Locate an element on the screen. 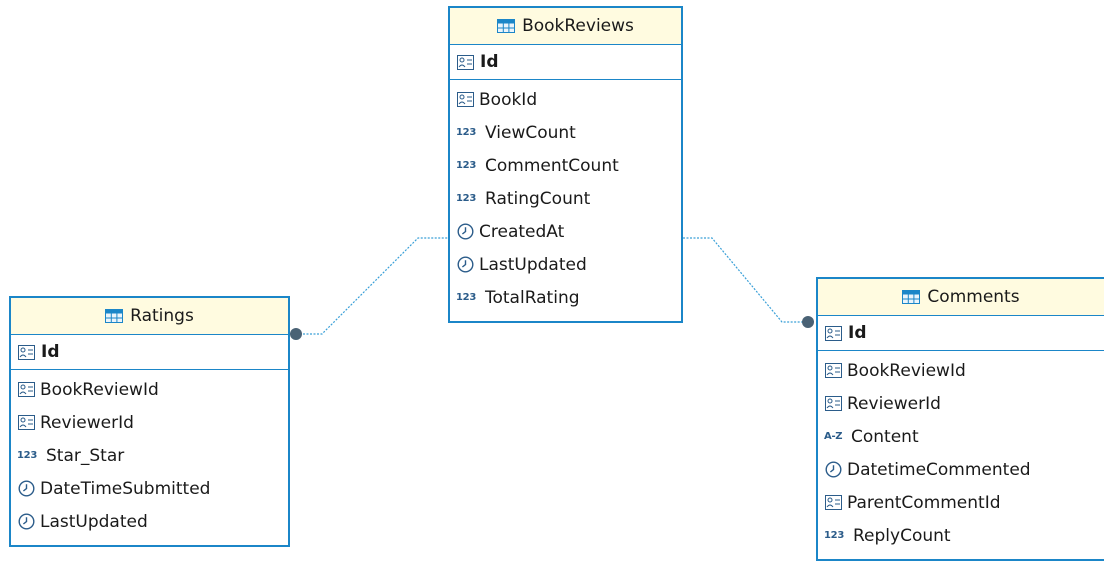 The image size is (1104, 561). column-name: DatetimeCommented is located at coordinates (939, 469).